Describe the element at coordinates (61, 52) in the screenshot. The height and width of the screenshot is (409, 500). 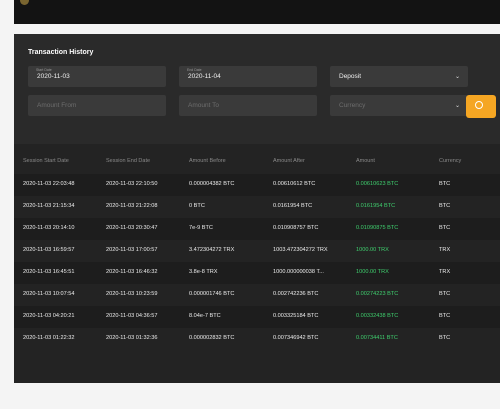
I see `page-title: Transaction History` at that location.